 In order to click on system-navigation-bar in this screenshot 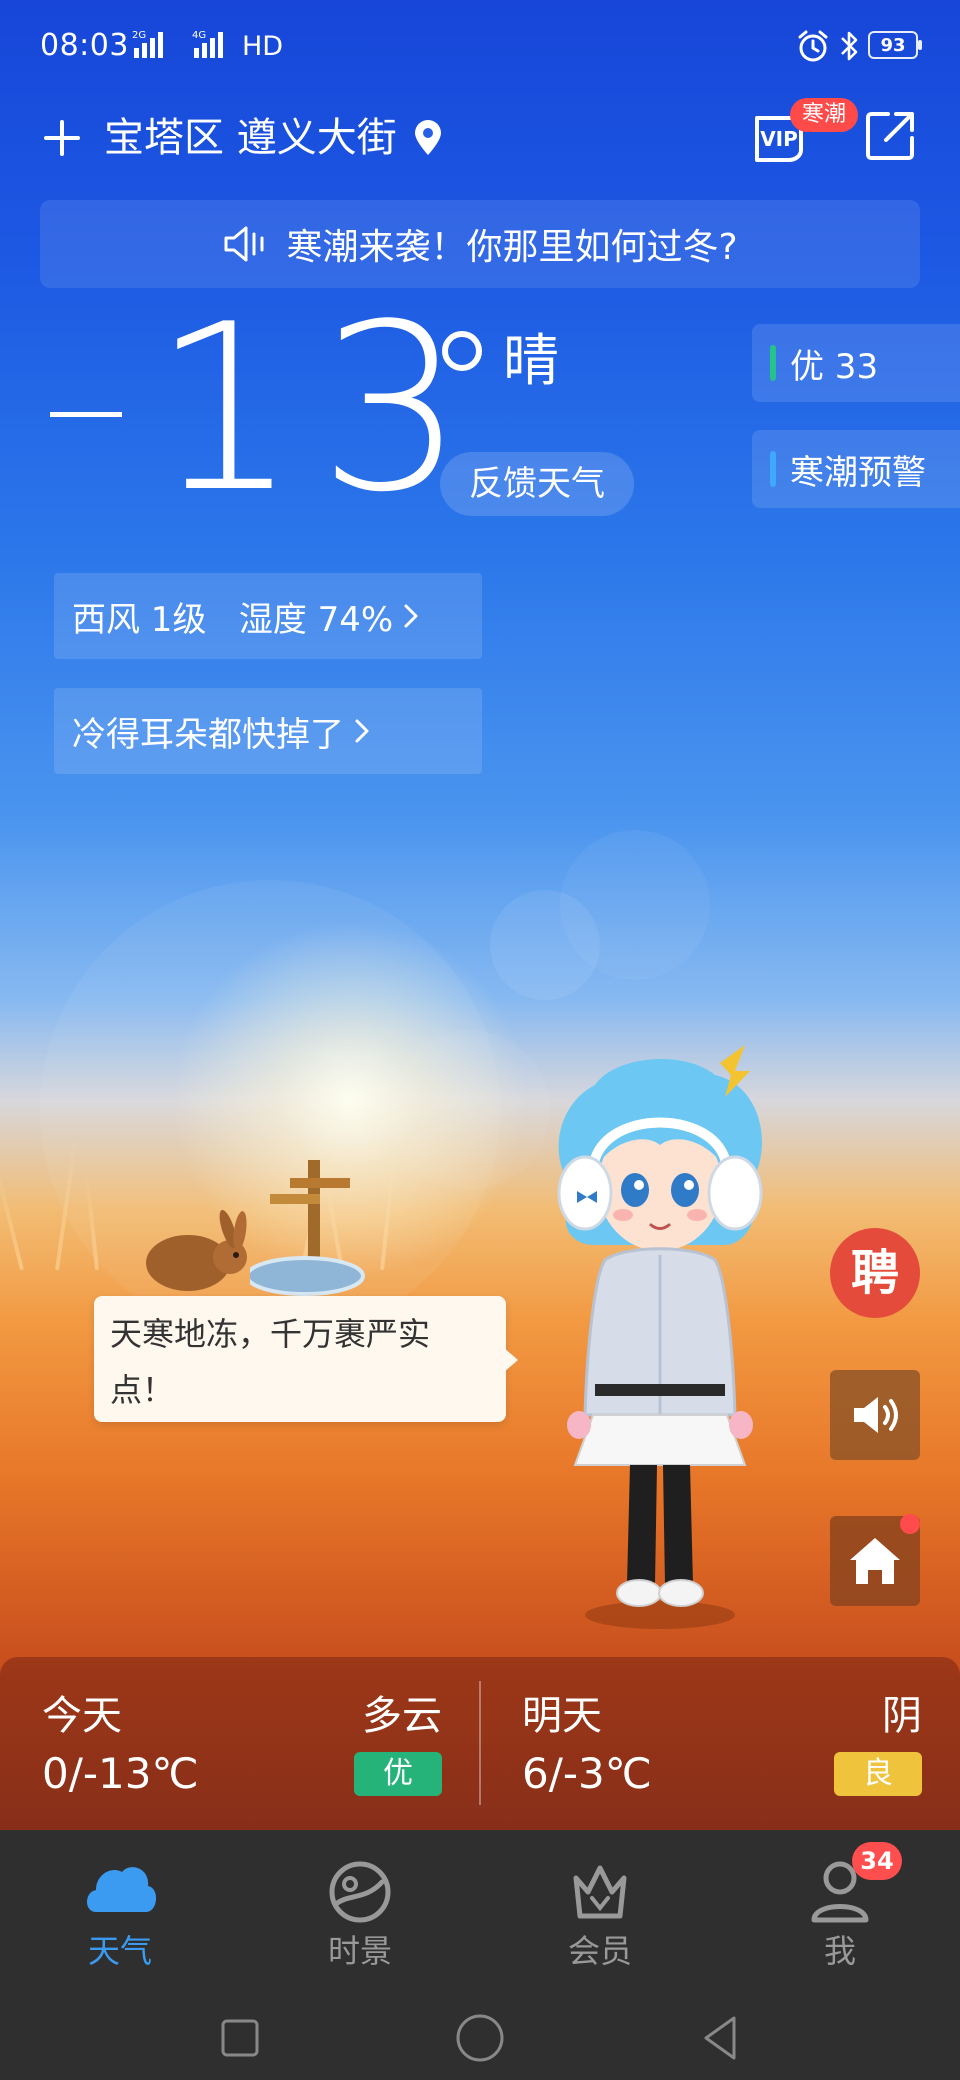, I will do `click(480, 2035)`.